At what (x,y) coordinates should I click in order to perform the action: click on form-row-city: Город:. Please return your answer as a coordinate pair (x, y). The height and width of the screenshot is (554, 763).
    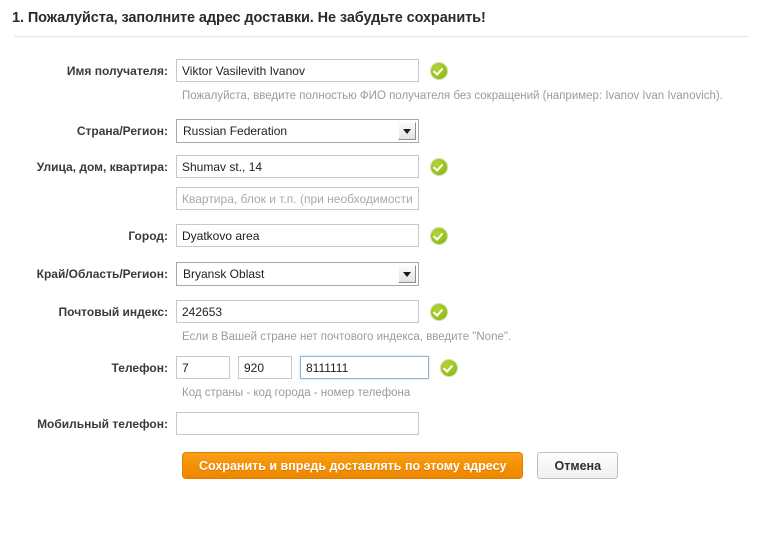
    Looking at the image, I should click on (381, 236).